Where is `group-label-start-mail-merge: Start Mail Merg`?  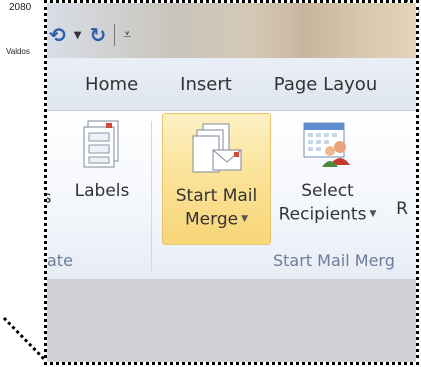
group-label-start-mail-merge: Start Mail Merg is located at coordinates (334, 260).